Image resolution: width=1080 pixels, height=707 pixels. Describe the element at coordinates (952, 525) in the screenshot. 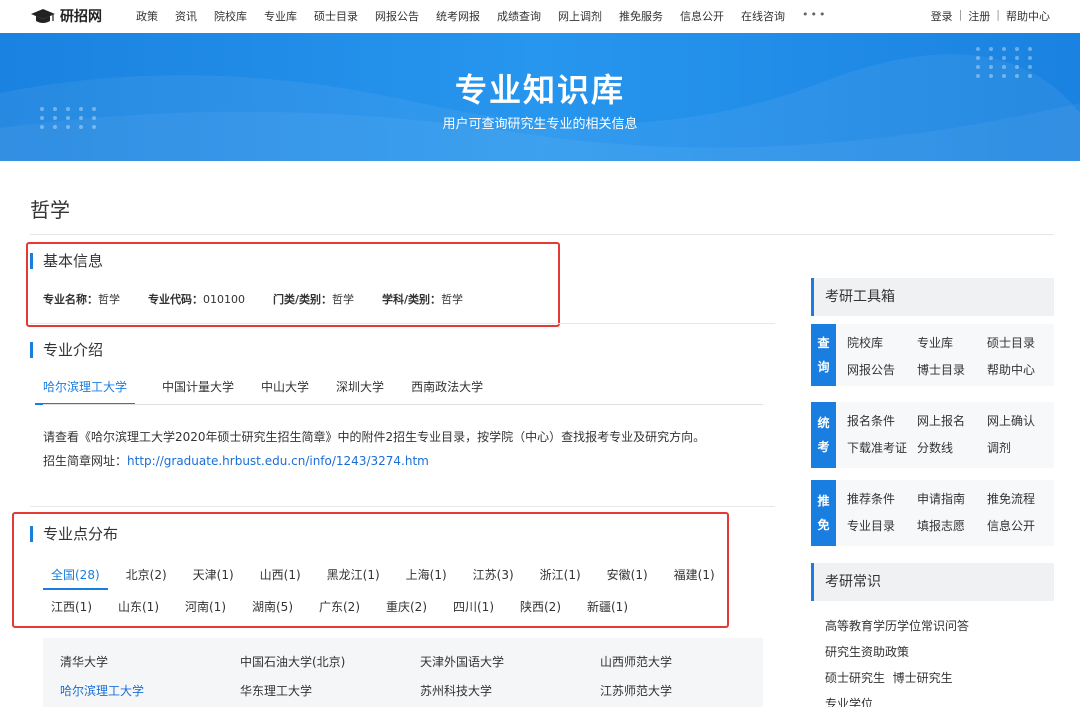

I see `tool-link: 填报志愿` at that location.